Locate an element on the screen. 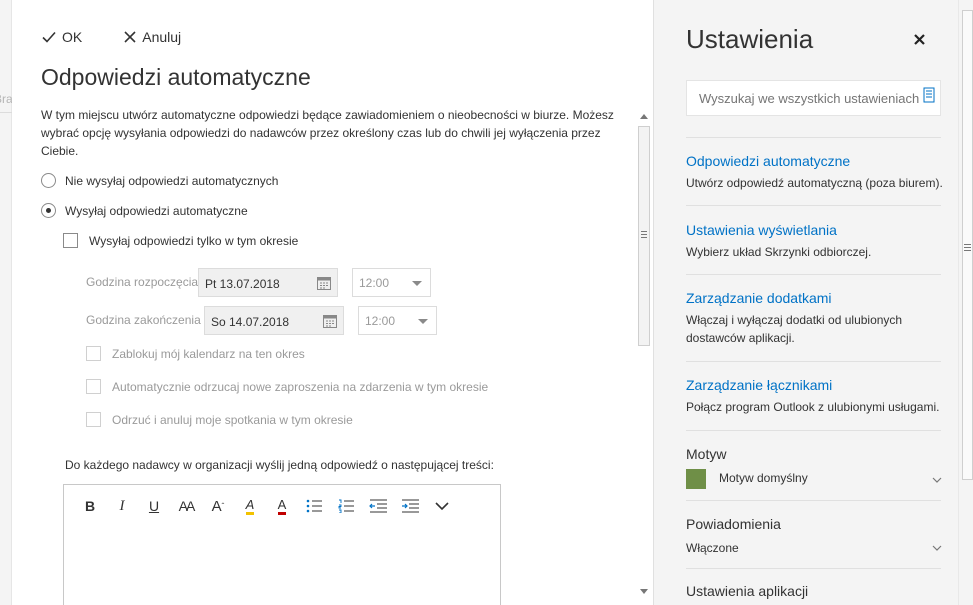 This screenshot has height=605, width=973. calendar-icon is located at coordinates (330, 321).